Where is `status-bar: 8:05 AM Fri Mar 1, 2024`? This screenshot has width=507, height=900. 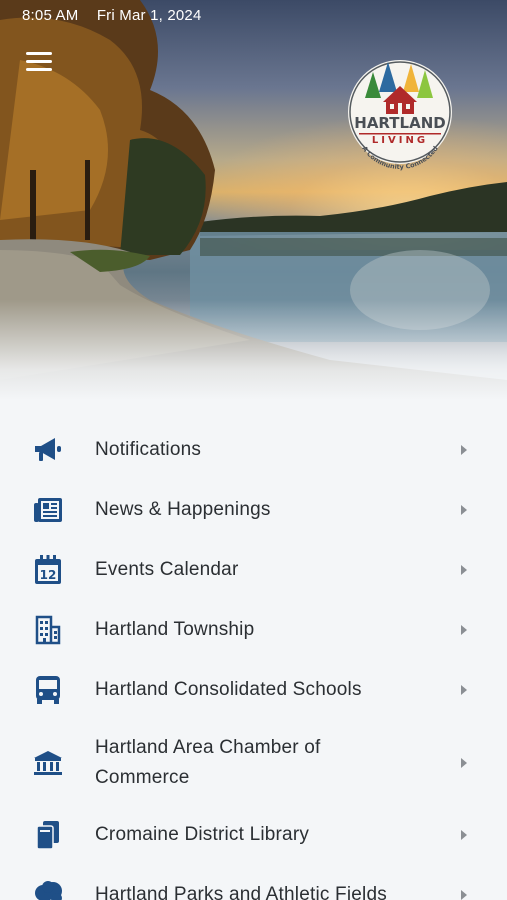 status-bar: 8:05 AM Fri Mar 1, 2024 is located at coordinates (119, 15).